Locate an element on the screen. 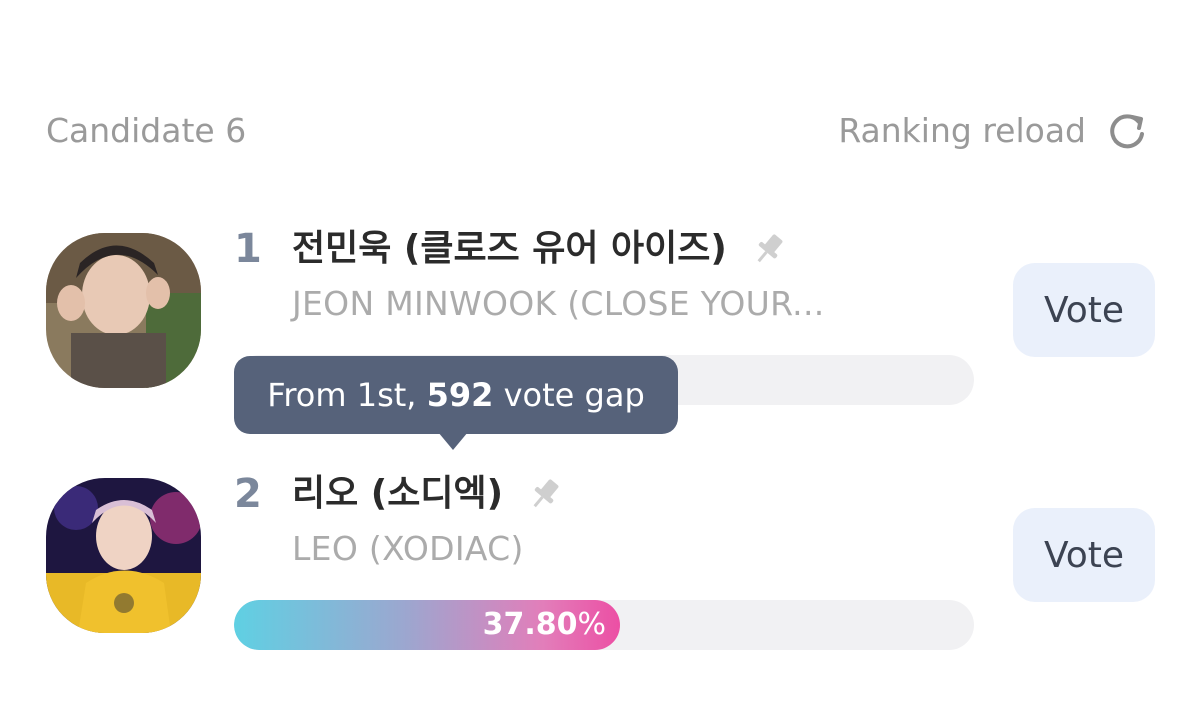 This screenshot has width=1200, height=713. candidate-subname: LEO (XODIAC) is located at coordinates (408, 548).